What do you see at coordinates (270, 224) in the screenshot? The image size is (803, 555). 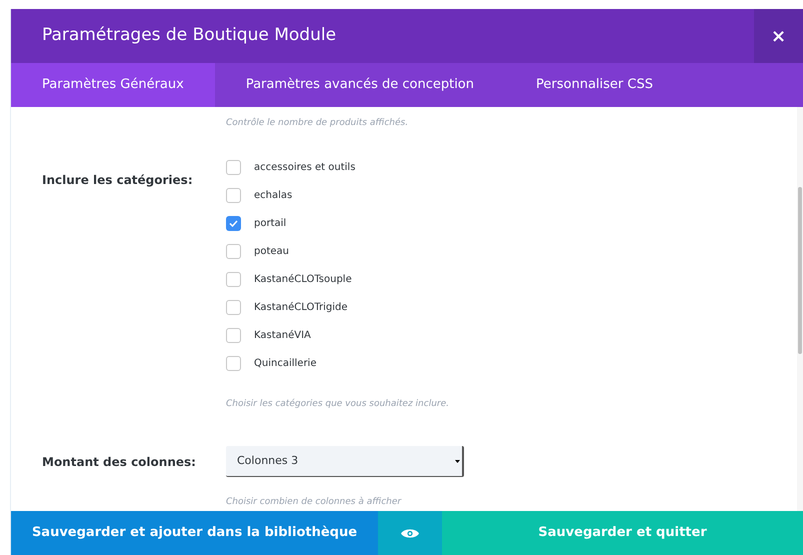 I see `checkbox-label: portail` at bounding box center [270, 224].